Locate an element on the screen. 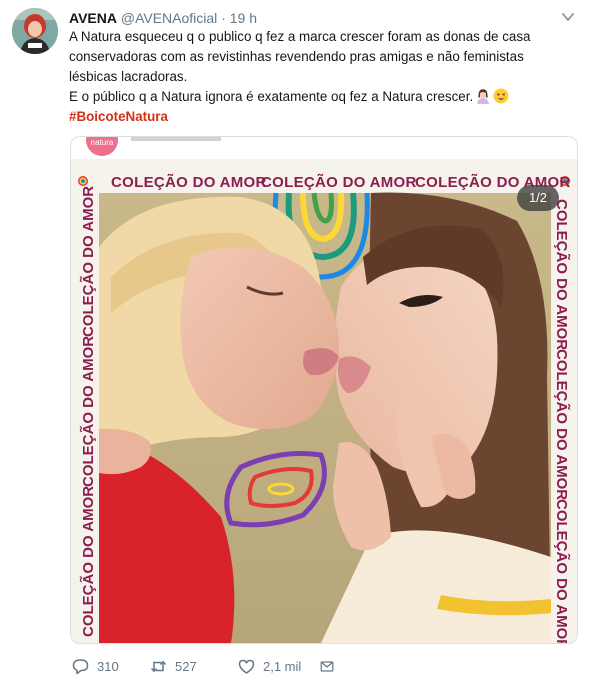 This screenshot has height=675, width=595. frame-text-right-3: COLEÇÃO DO AMOR is located at coordinates (562, 571).